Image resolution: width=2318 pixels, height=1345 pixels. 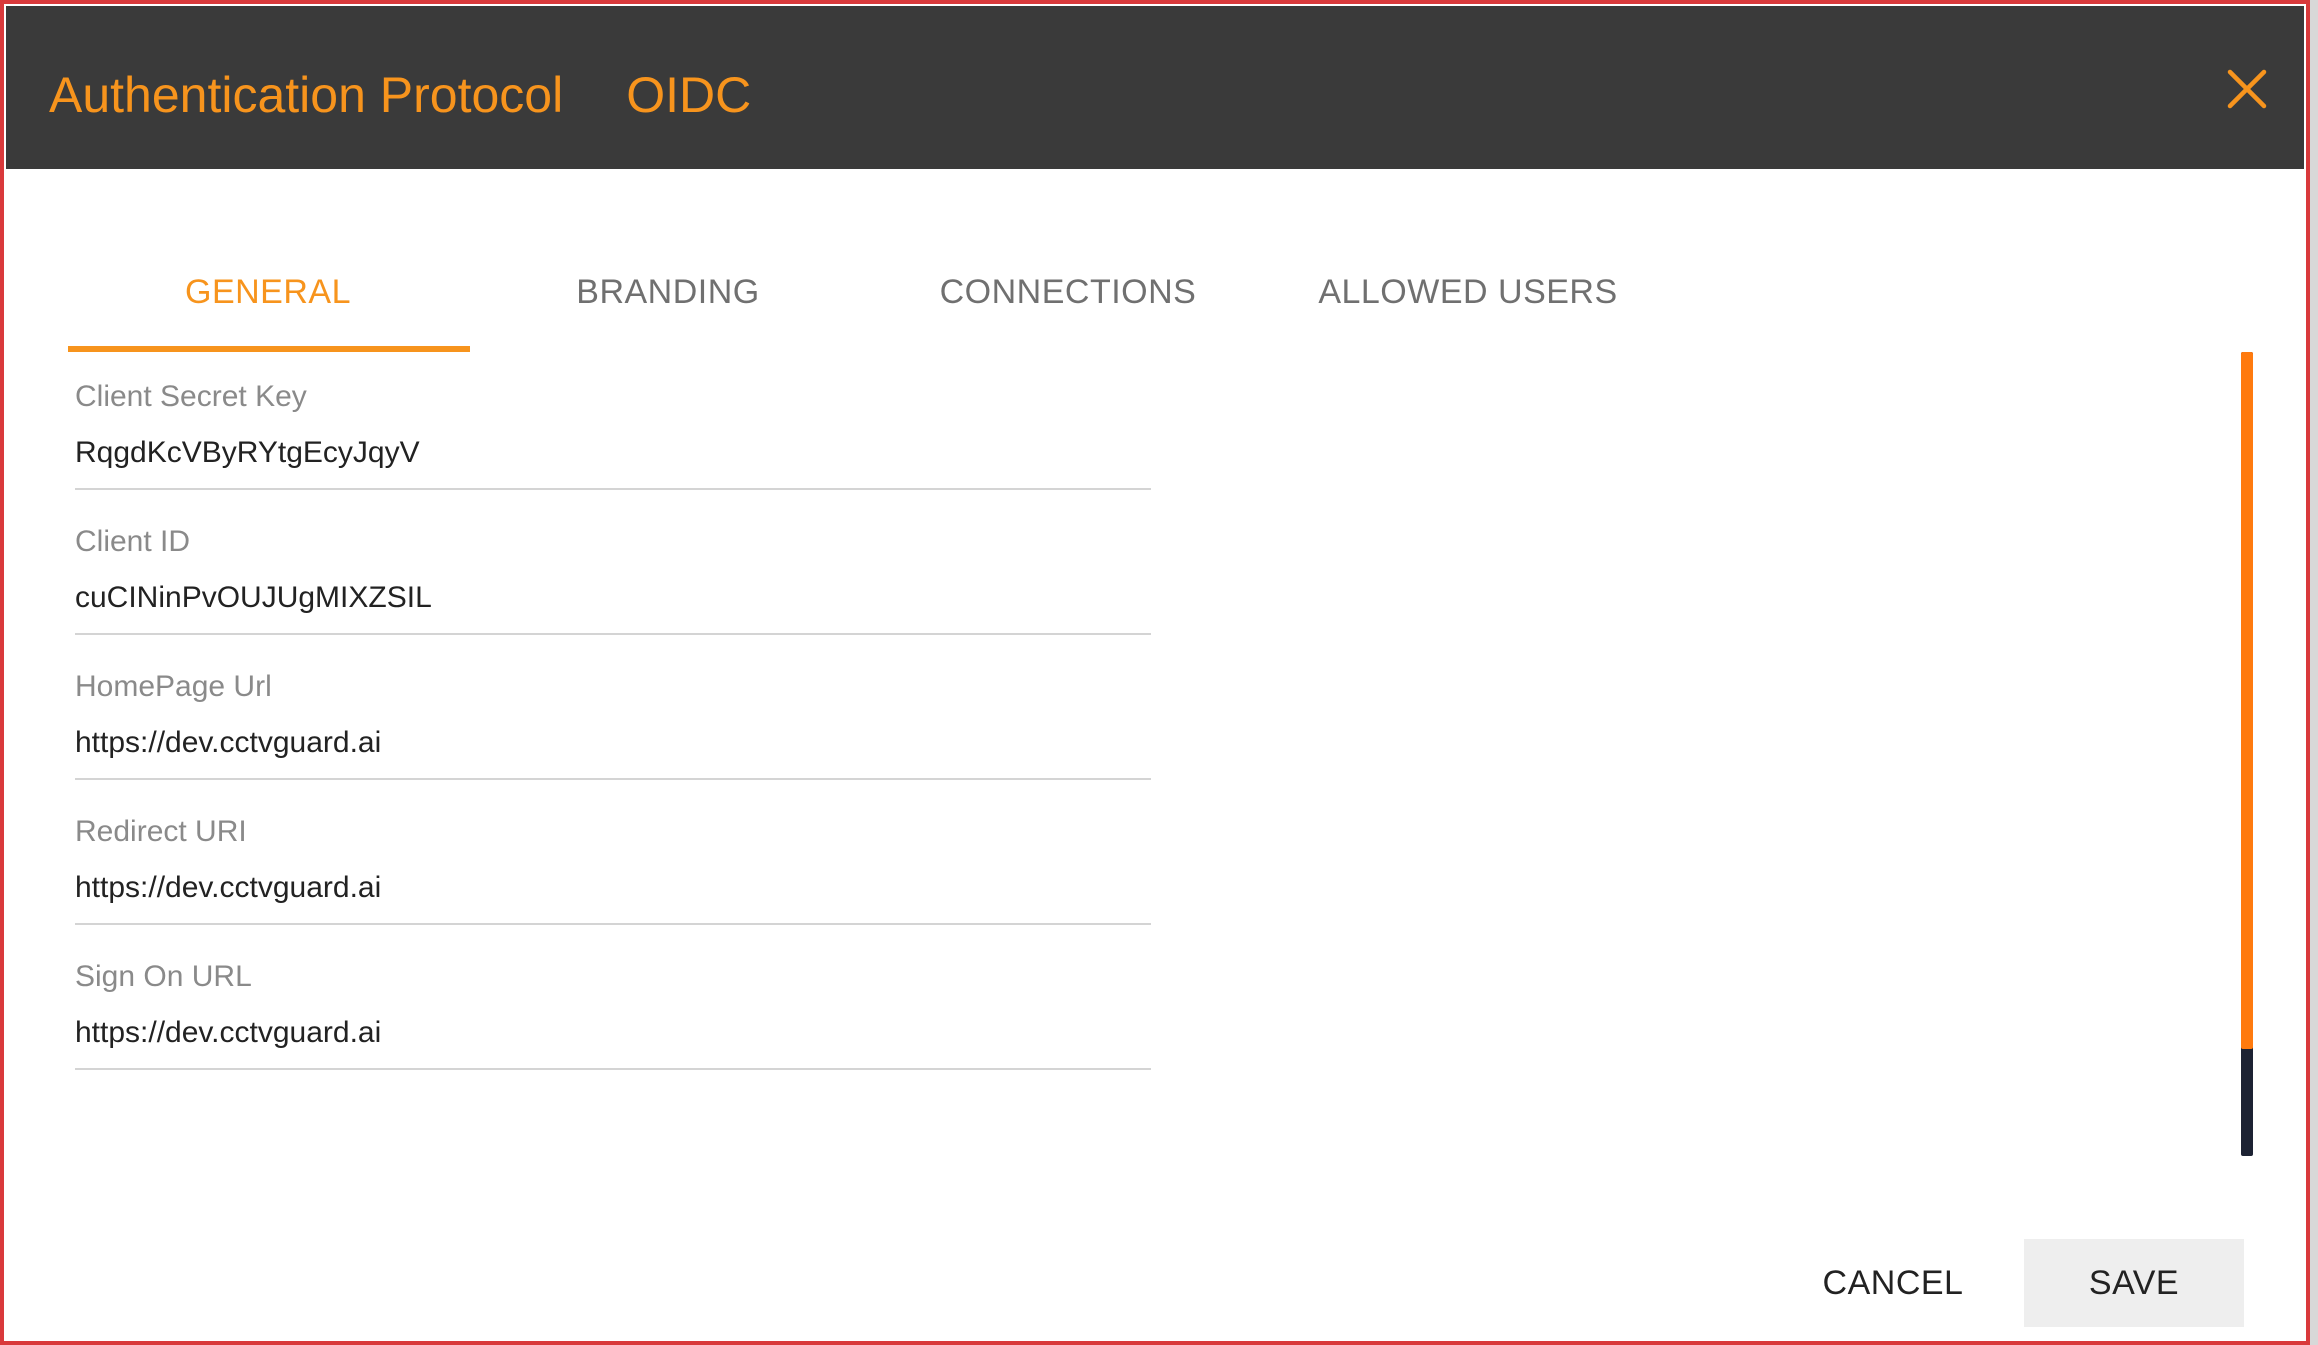 What do you see at coordinates (228, 1033) in the screenshot?
I see `sign-on-url-input: https://dev.cctvguard.ai` at bounding box center [228, 1033].